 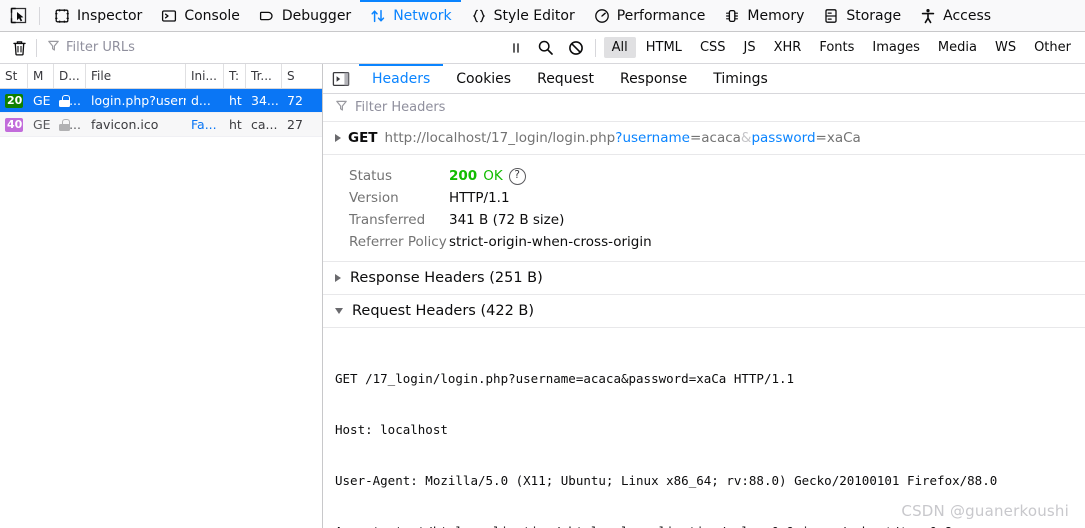 I want to click on element-picker-icon, so click(x=18, y=16).